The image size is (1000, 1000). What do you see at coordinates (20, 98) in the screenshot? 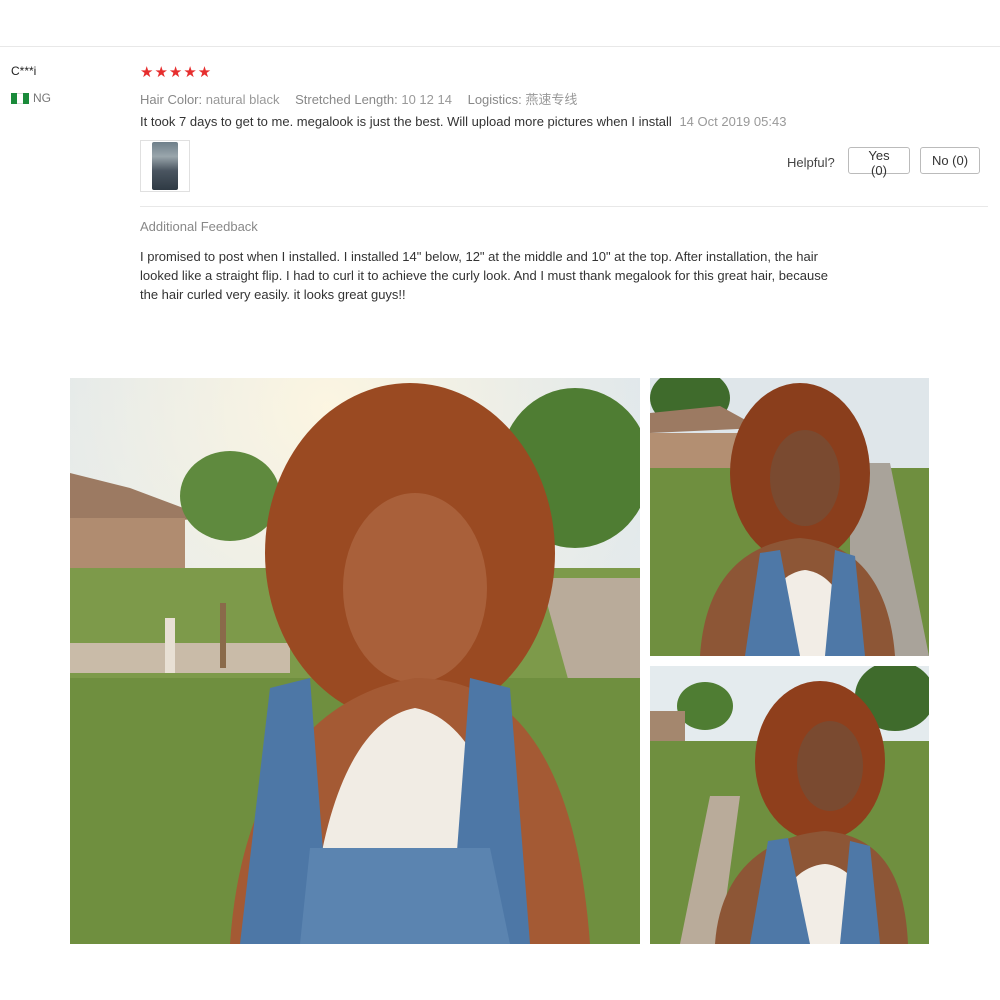
I see `nigeria-flag-icon` at bounding box center [20, 98].